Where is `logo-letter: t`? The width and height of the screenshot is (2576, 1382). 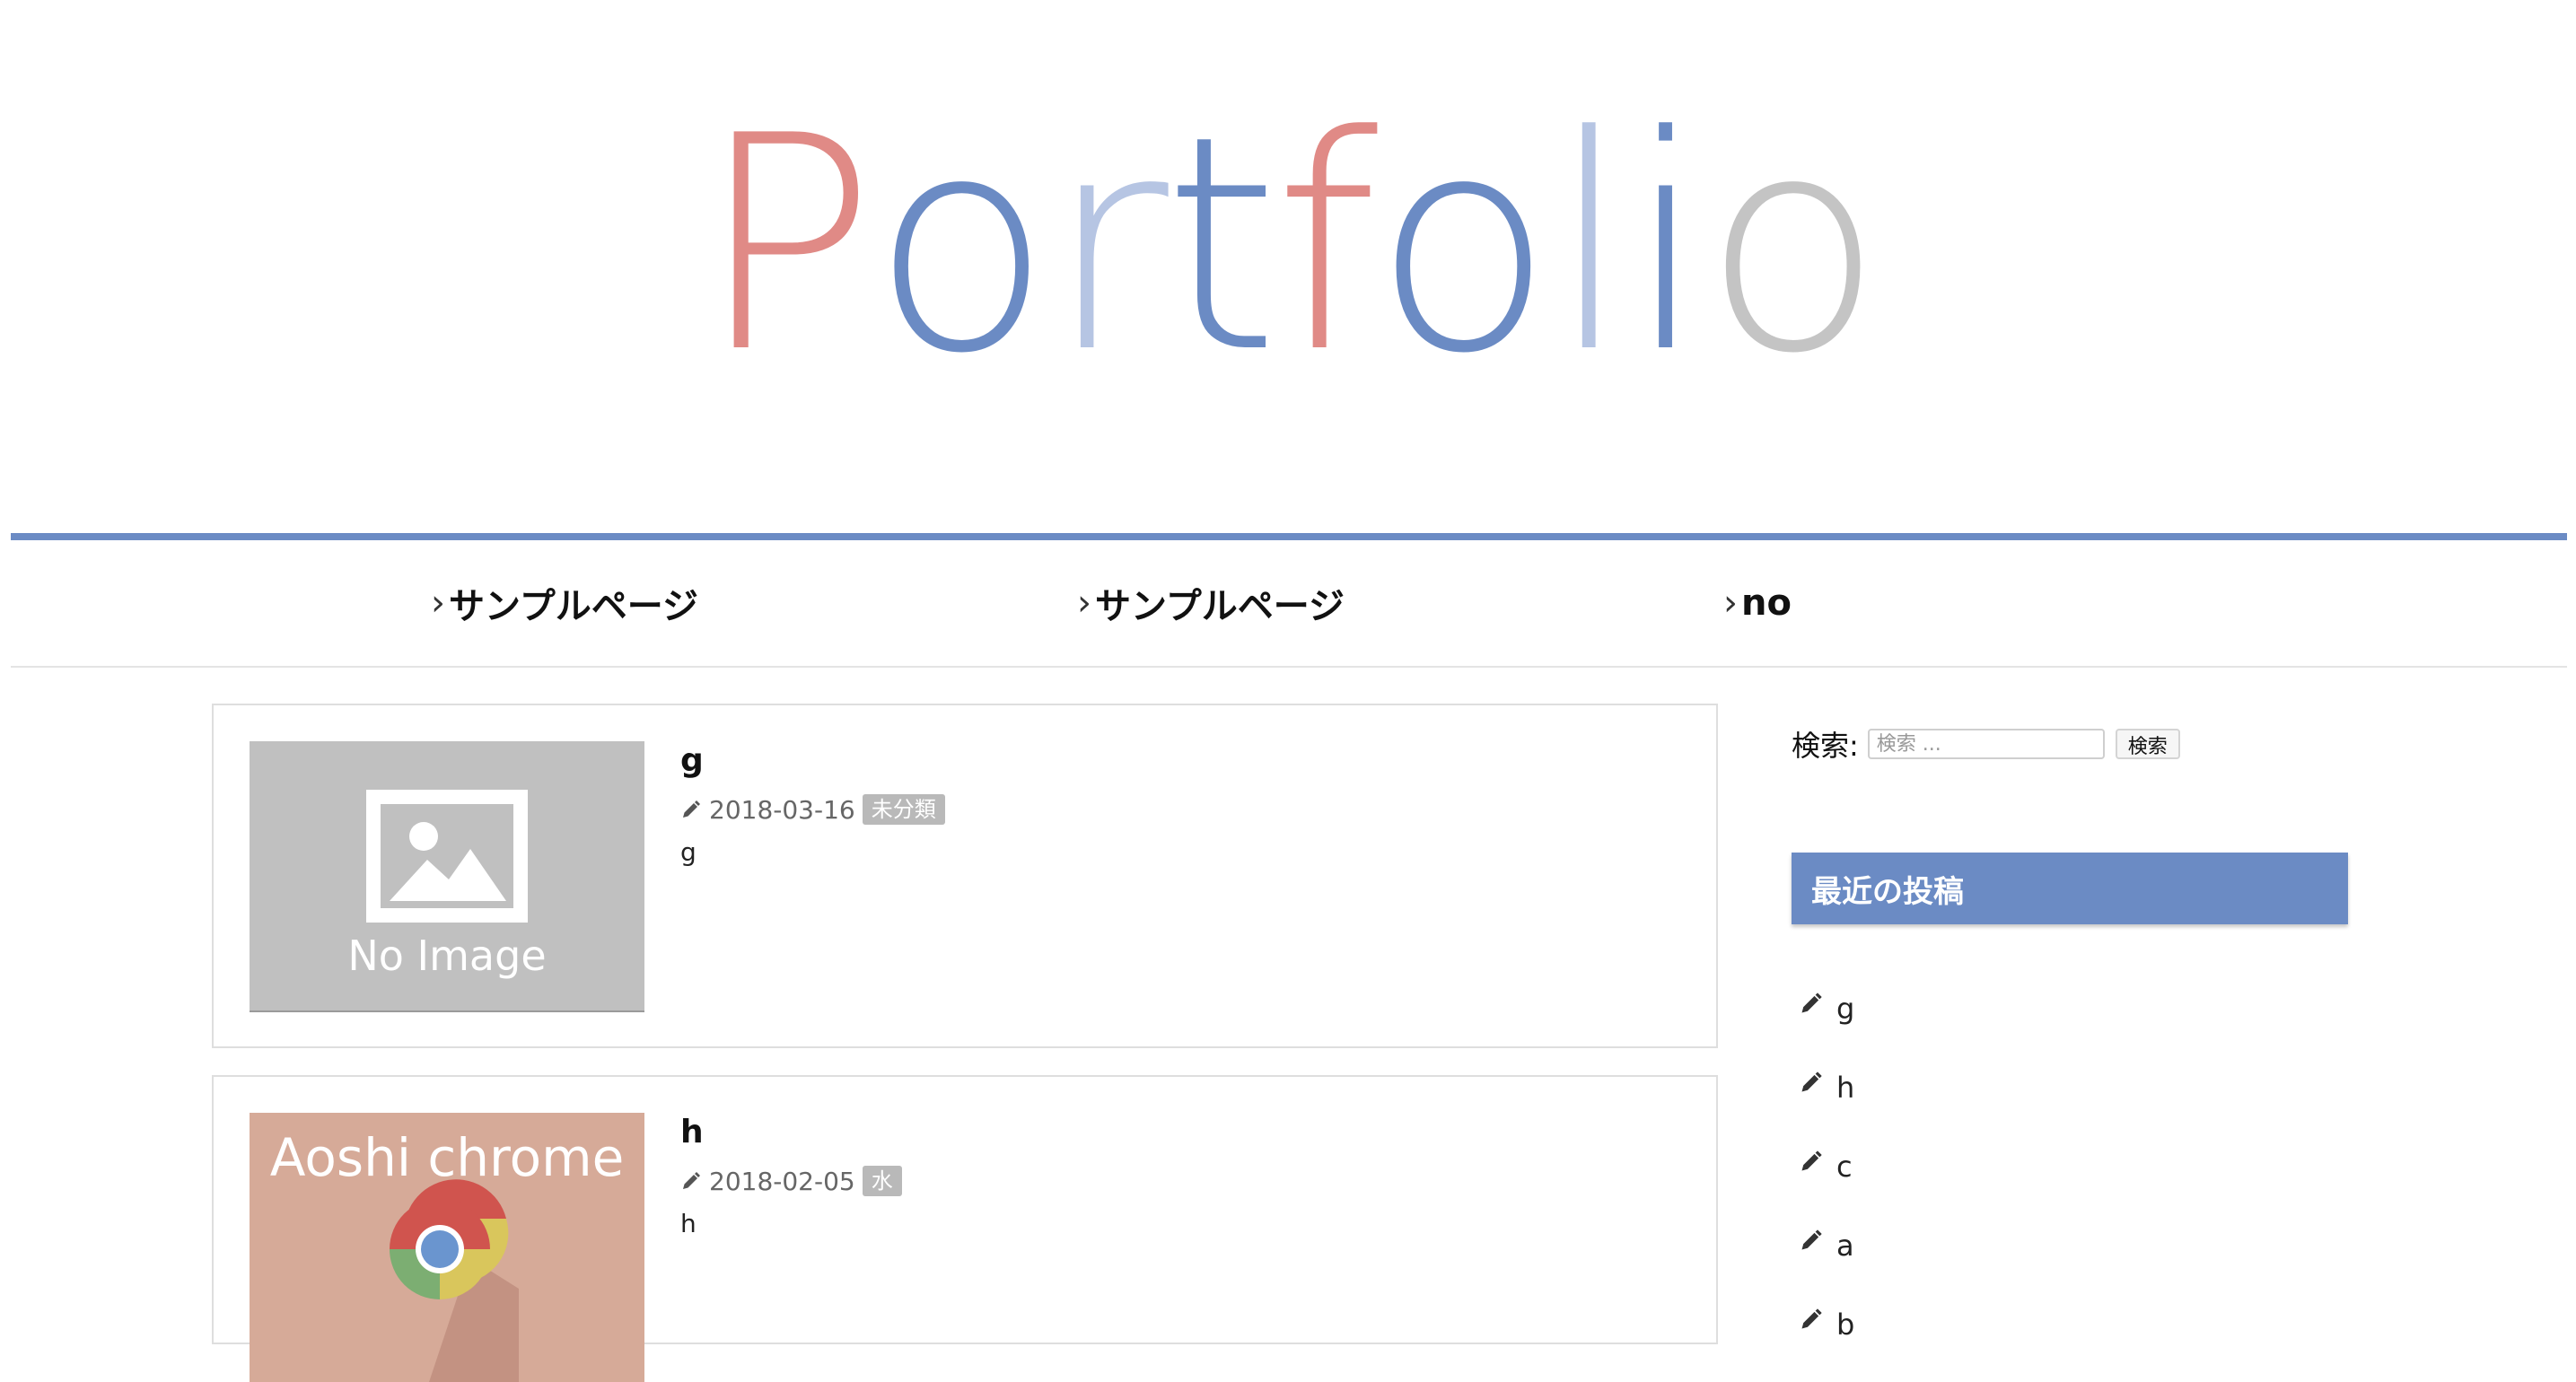 logo-letter: t is located at coordinates (1220, 245).